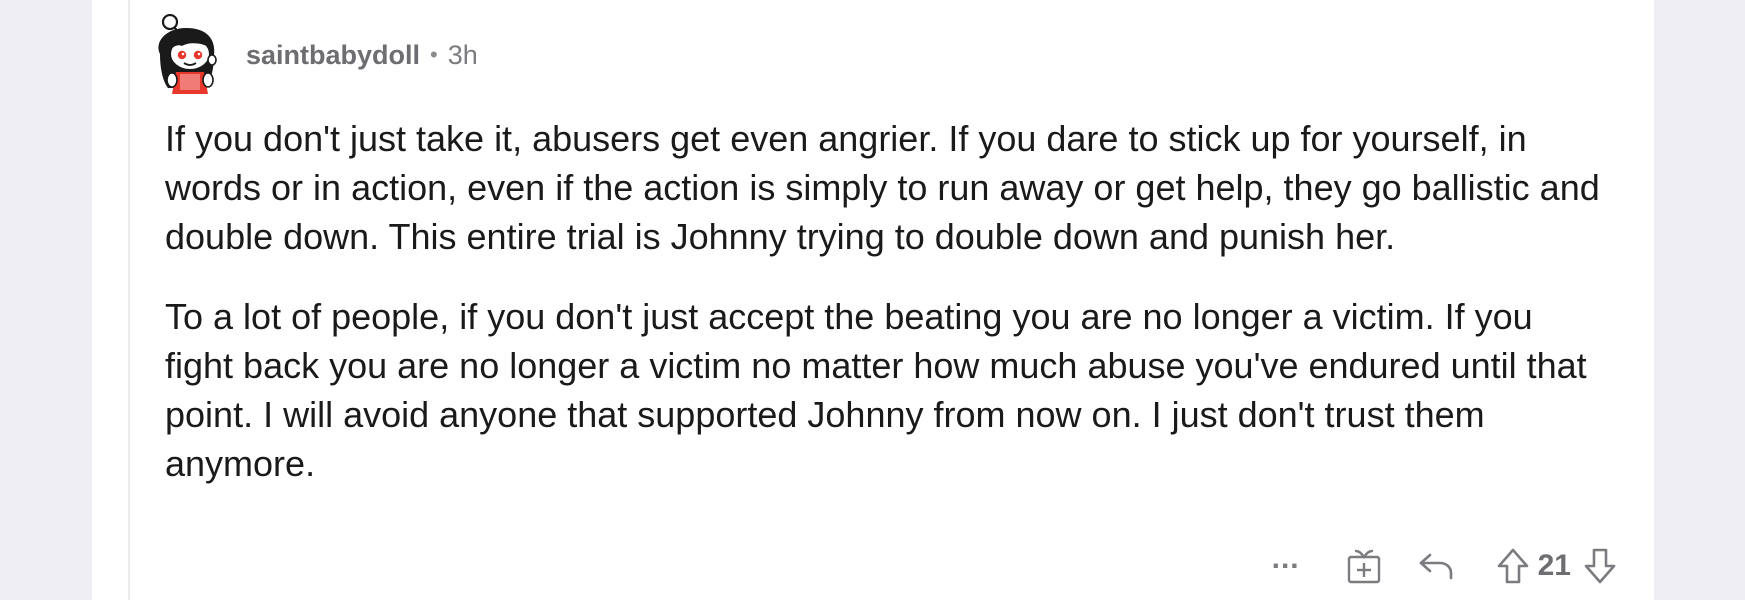 Image resolution: width=1745 pixels, height=600 pixels. Describe the element at coordinates (1554, 565) in the screenshot. I see `vote-count: 21` at that location.